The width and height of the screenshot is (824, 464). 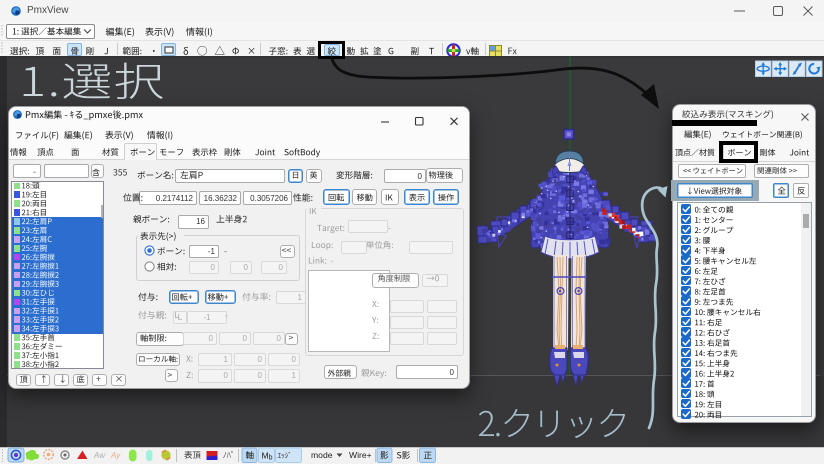 What do you see at coordinates (99, 455) in the screenshot?
I see `svg-text: Aw` at bounding box center [99, 455].